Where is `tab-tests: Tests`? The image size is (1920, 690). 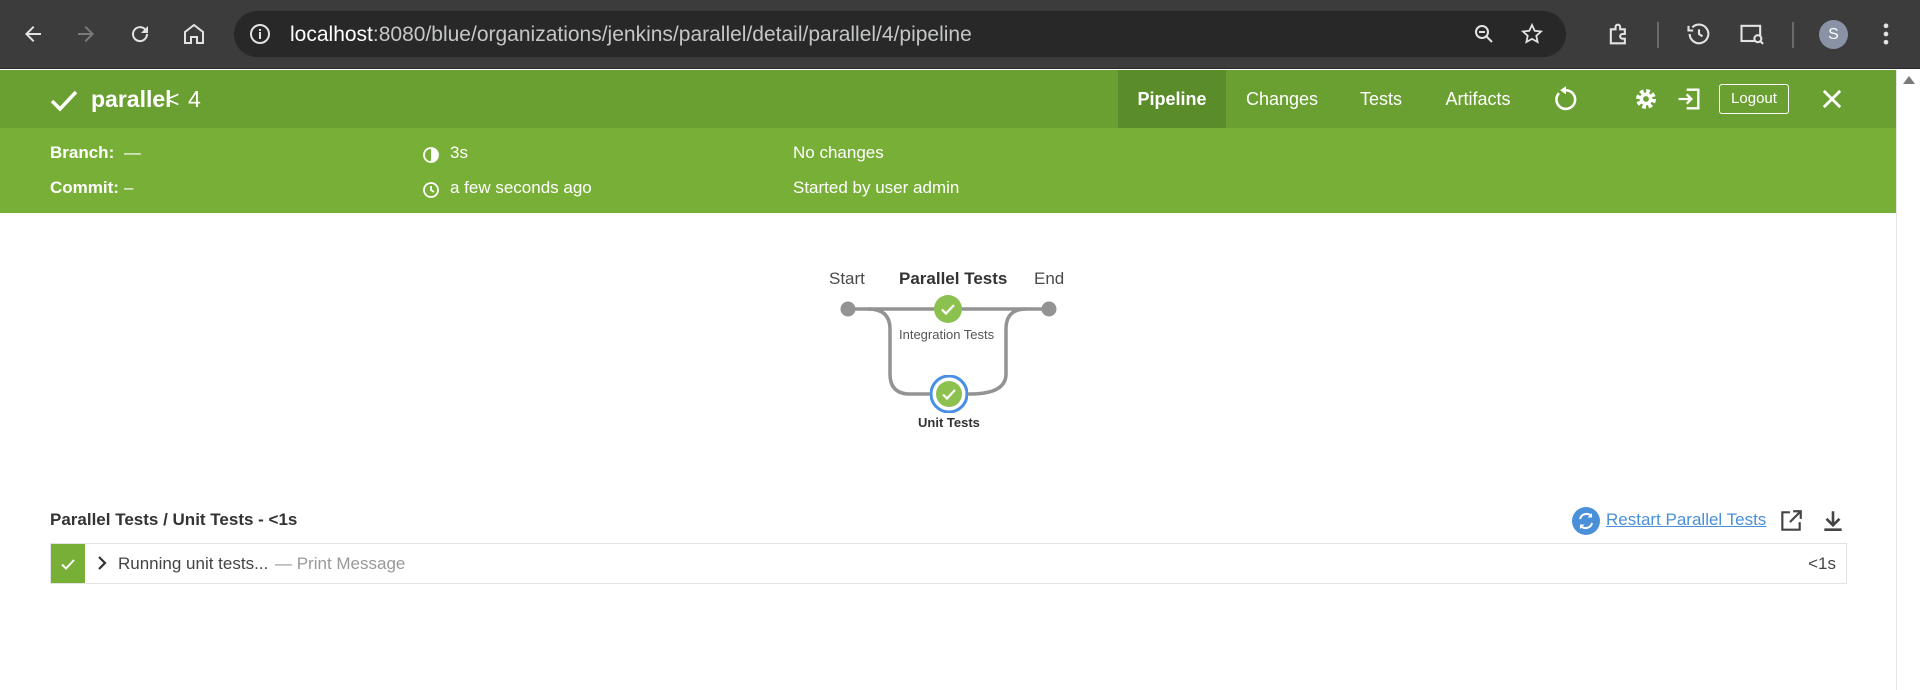
tab-tests: Tests is located at coordinates (1381, 99).